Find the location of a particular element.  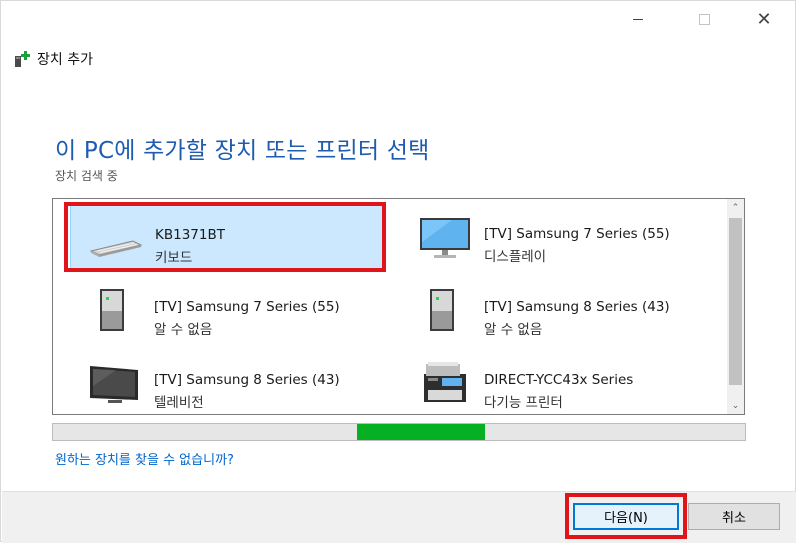

close-button: ✕ is located at coordinates (764, 19).